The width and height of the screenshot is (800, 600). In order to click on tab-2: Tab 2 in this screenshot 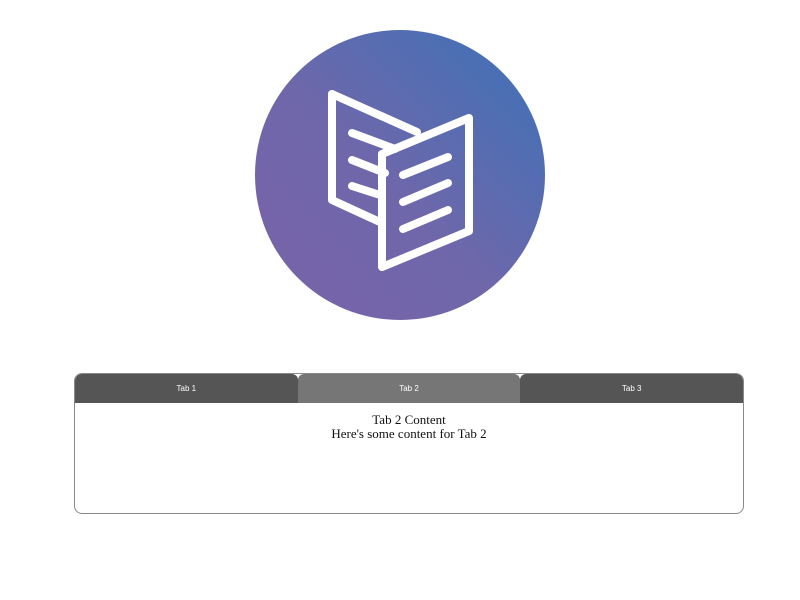, I will do `click(409, 388)`.